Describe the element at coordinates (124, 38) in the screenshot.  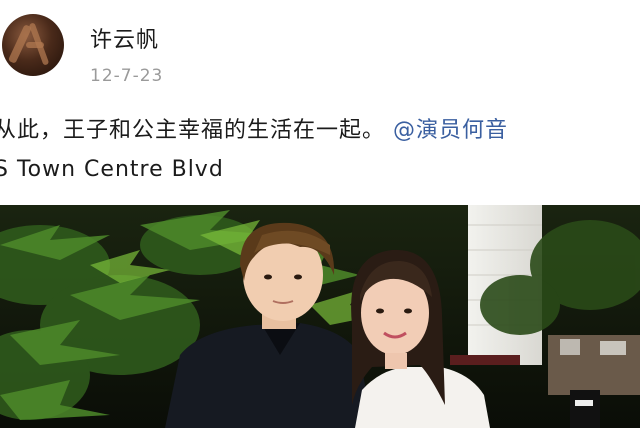
I see `author-name: 许云帆` at that location.